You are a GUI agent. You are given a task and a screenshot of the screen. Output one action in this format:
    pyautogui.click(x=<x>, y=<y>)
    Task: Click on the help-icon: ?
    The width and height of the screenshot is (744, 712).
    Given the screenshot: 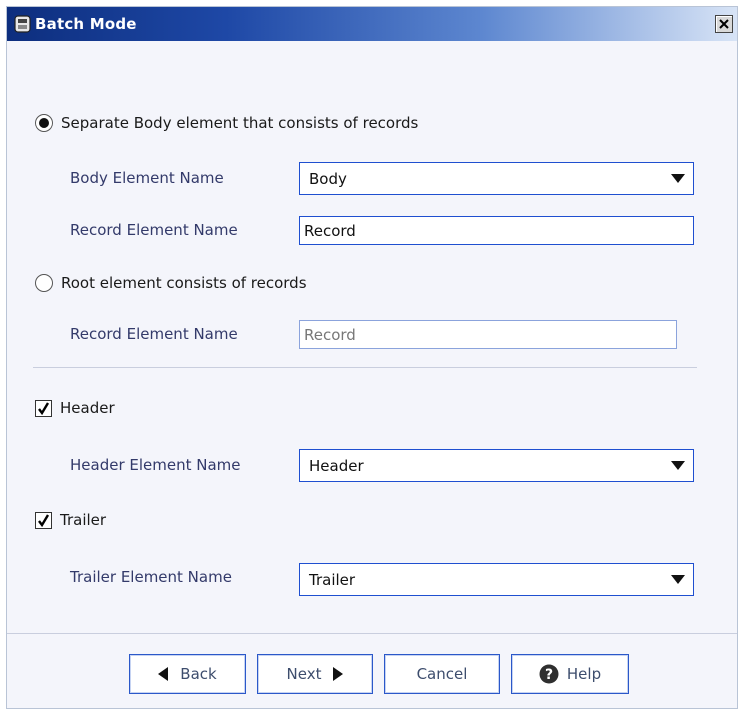 What is the action you would take?
    pyautogui.click(x=549, y=674)
    